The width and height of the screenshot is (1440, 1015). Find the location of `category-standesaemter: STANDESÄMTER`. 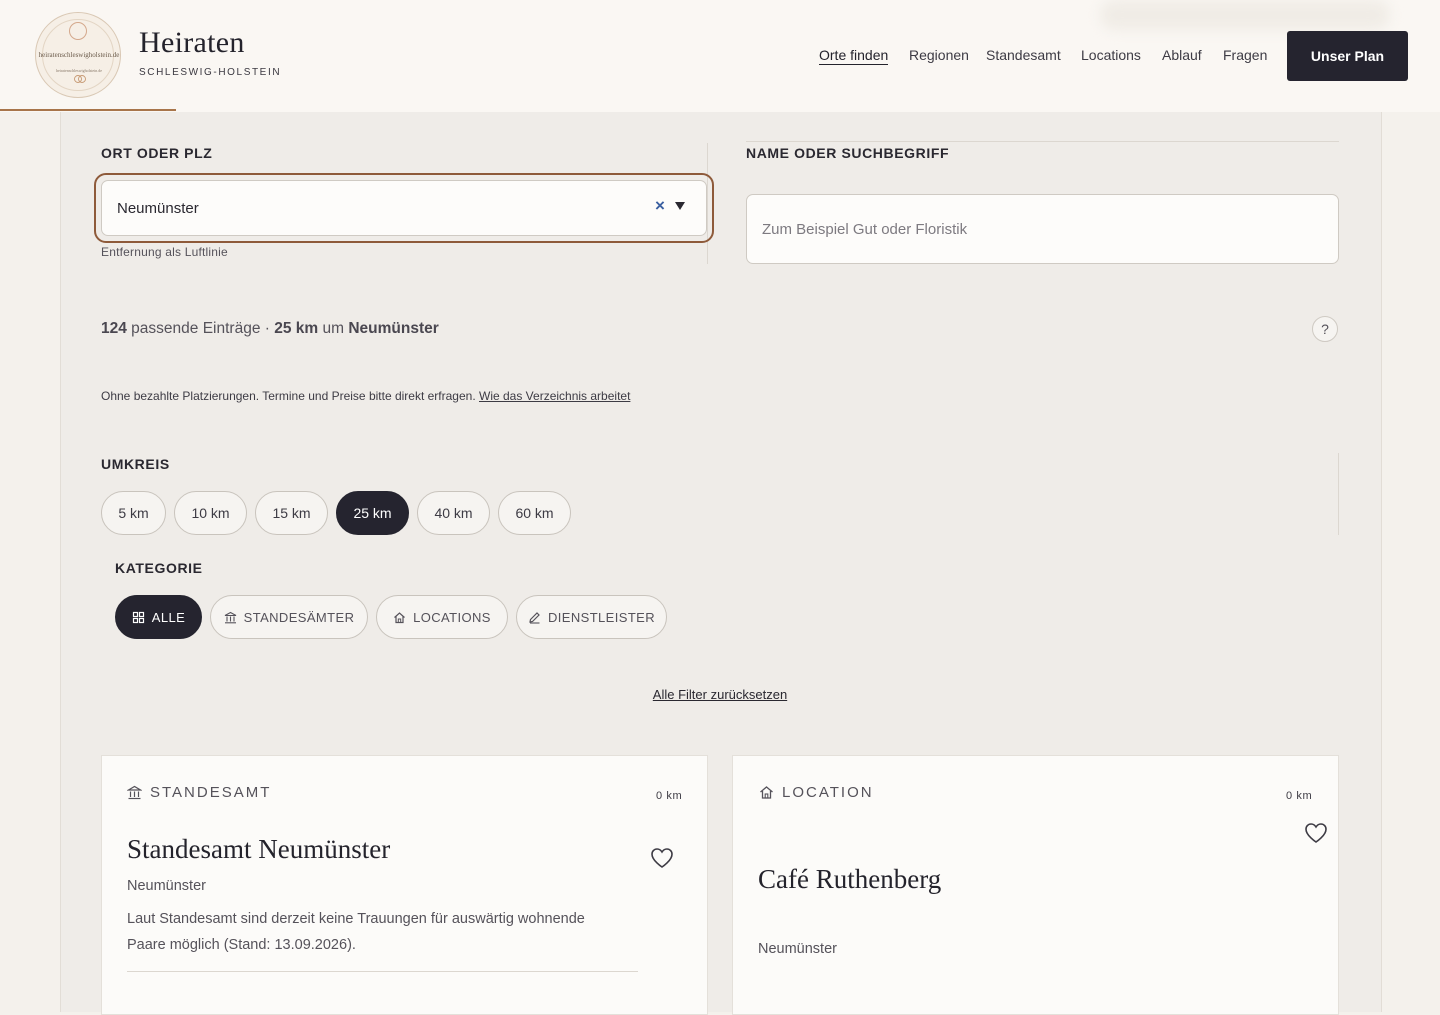

category-standesaemter: STANDESÄMTER is located at coordinates (289, 617).